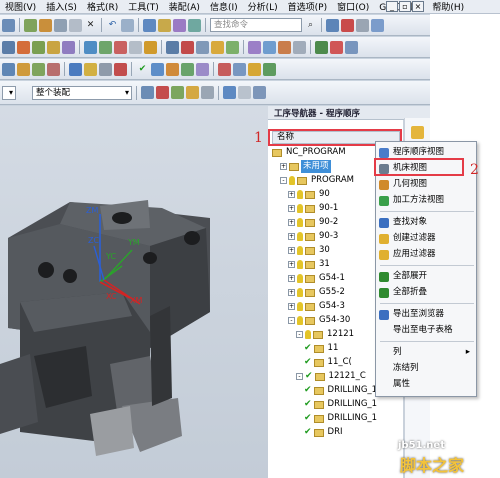 Image resolution: width=500 pixels, height=478 pixels. Describe the element at coordinates (135, 47) in the screenshot. I see `edge-blend-icon` at that location.